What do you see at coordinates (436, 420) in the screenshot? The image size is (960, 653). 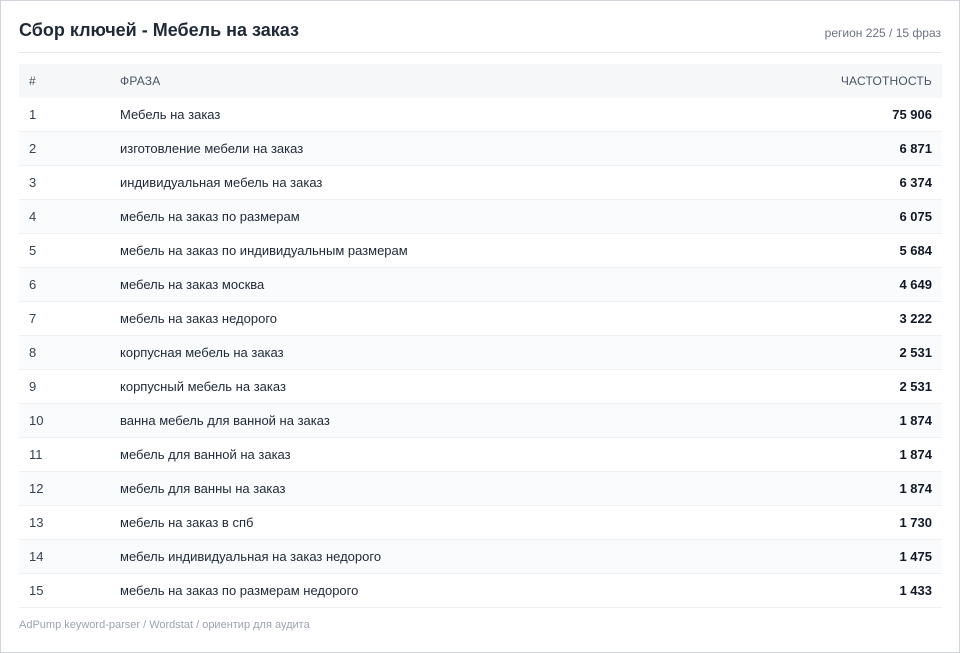 I see `row-phrase: ванна мебель для ванной на заказ` at bounding box center [436, 420].